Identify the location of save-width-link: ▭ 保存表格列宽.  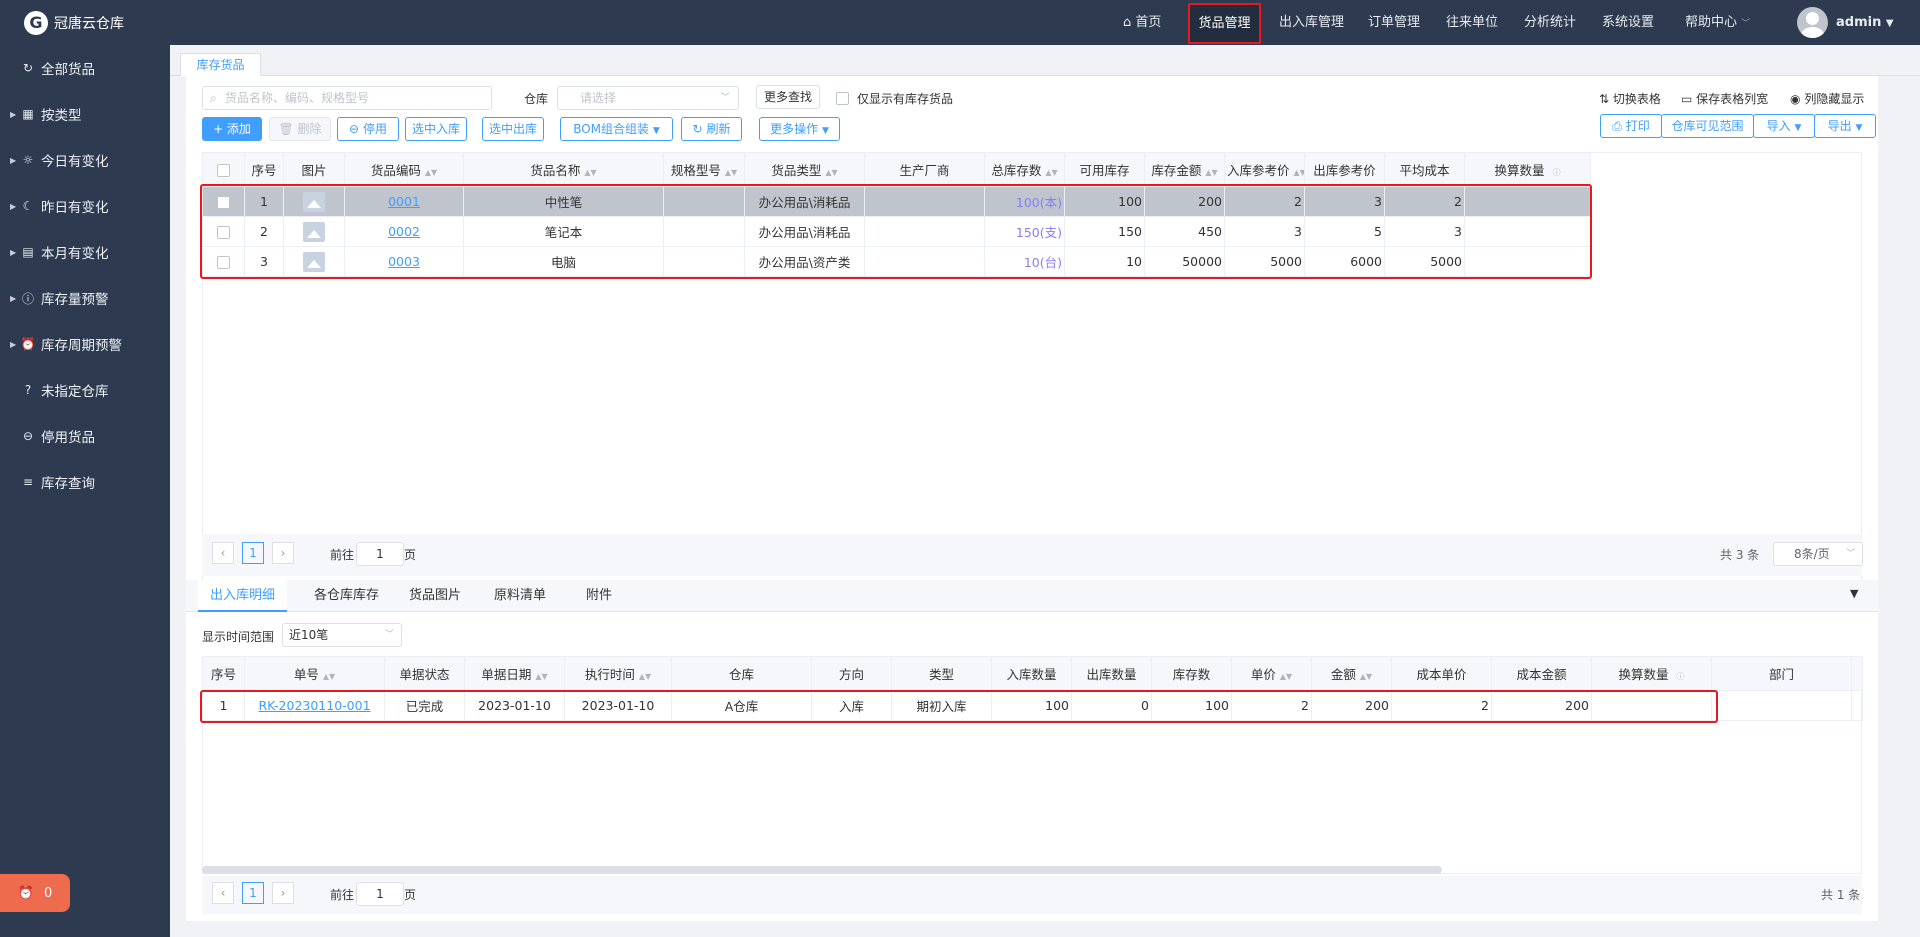
(1724, 98).